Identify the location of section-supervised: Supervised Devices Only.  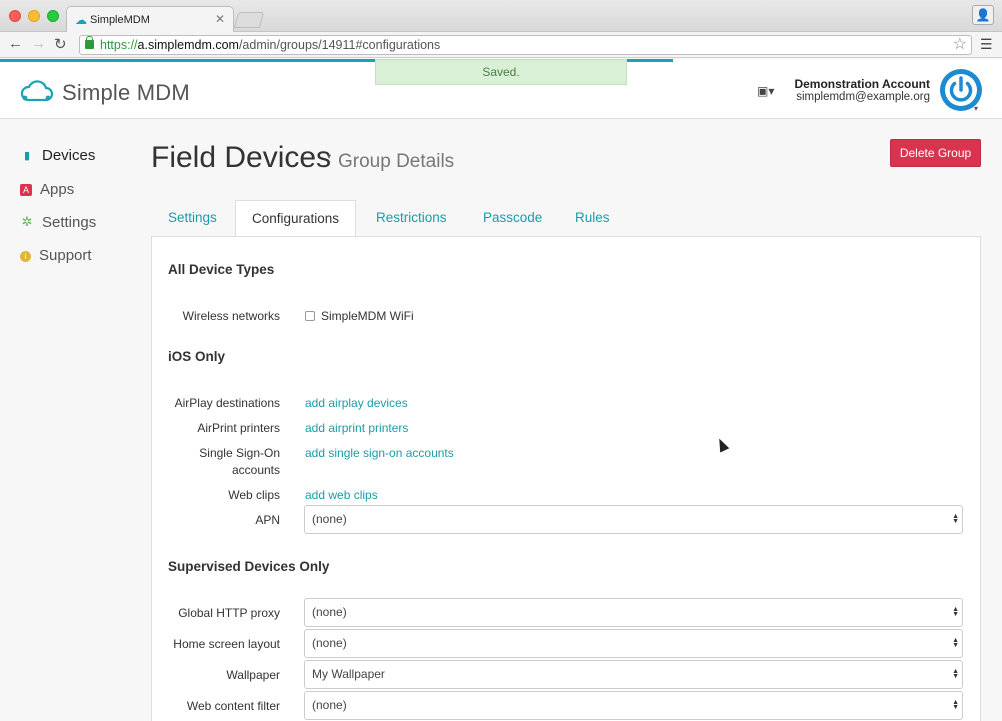
(249, 566).